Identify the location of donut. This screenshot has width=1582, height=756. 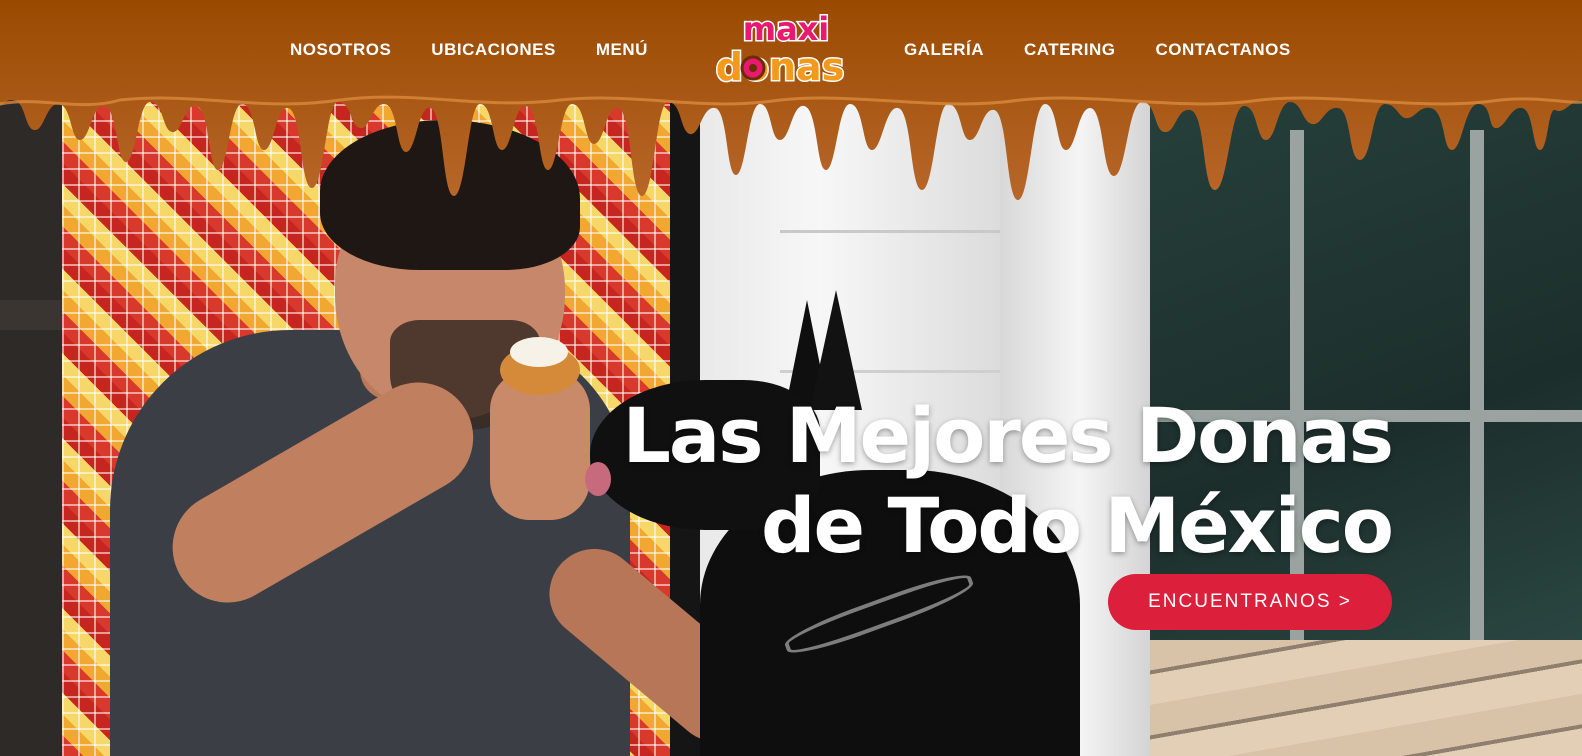
(540, 366).